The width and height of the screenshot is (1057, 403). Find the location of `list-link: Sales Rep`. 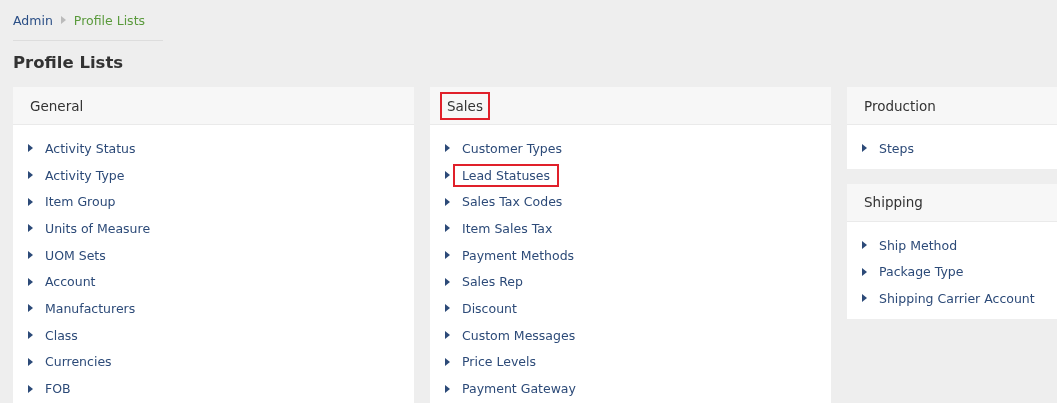

list-link: Sales Rep is located at coordinates (492, 282).